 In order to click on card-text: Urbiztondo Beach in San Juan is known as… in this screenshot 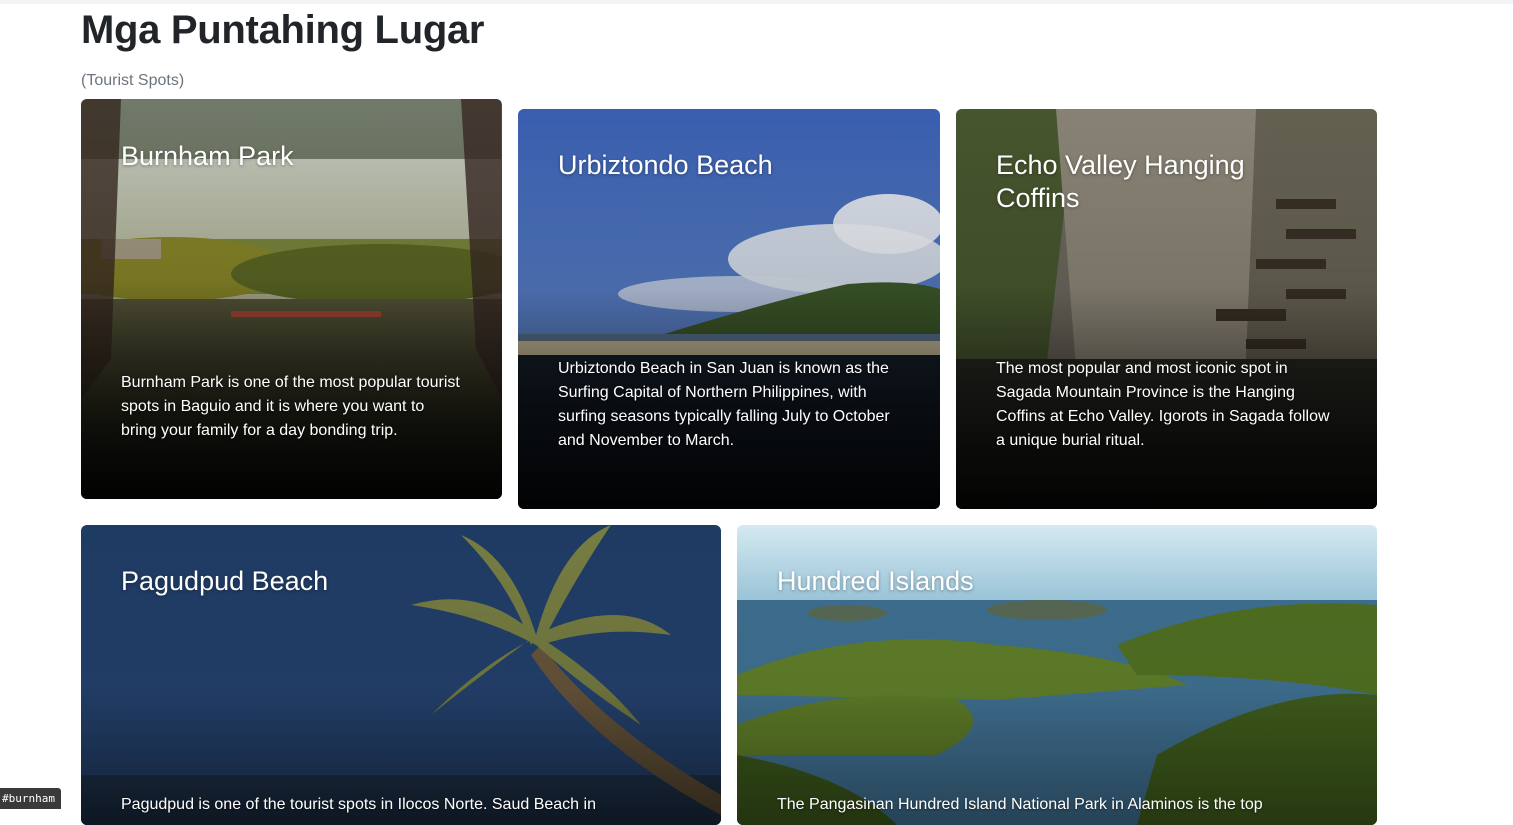, I will do `click(724, 404)`.